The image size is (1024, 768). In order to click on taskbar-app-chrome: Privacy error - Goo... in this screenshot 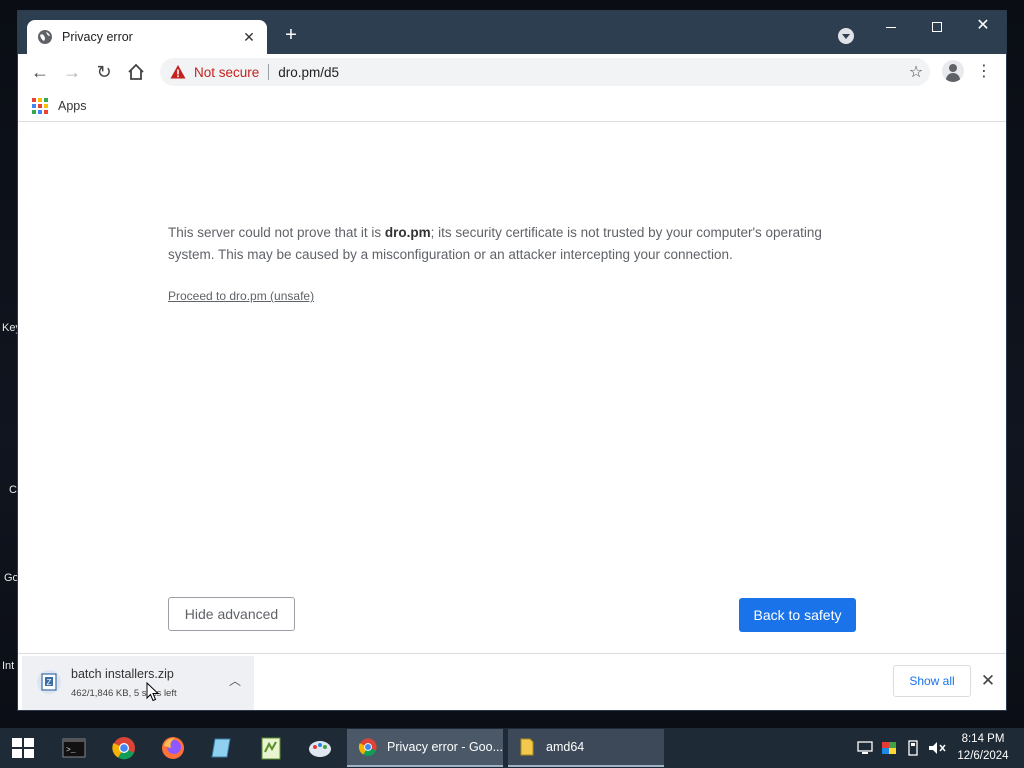, I will do `click(425, 748)`.